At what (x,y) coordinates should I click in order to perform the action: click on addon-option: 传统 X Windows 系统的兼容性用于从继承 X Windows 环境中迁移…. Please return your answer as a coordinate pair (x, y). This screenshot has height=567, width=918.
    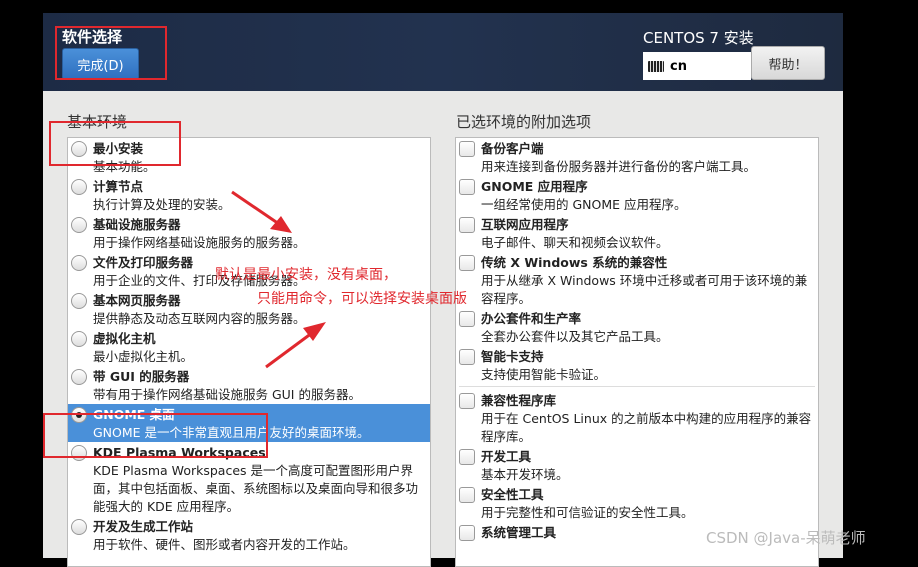
    Looking at the image, I should click on (637, 280).